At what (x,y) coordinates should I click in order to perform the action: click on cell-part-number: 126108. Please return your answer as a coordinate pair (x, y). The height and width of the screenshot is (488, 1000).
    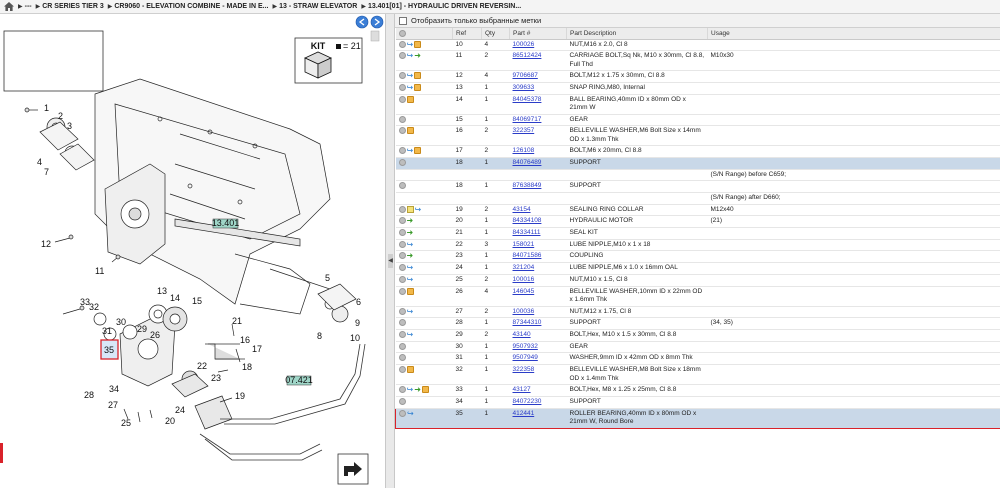
    Looking at the image, I should click on (538, 152).